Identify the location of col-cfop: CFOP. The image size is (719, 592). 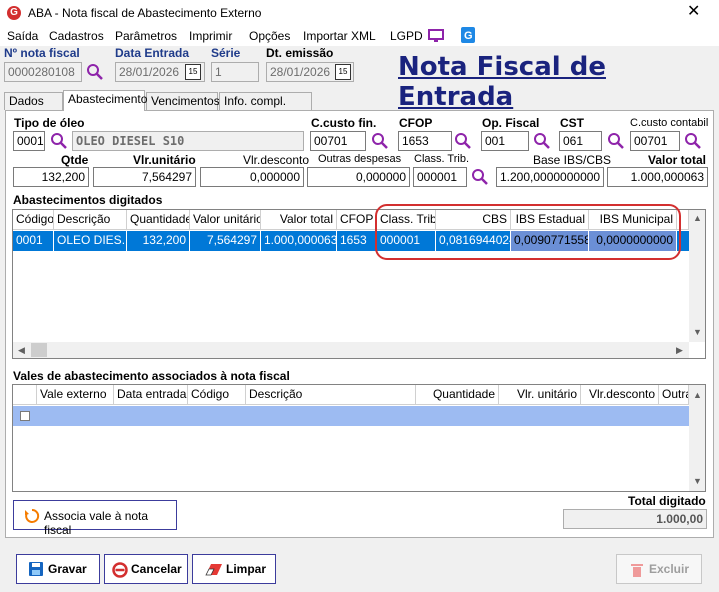
(357, 220).